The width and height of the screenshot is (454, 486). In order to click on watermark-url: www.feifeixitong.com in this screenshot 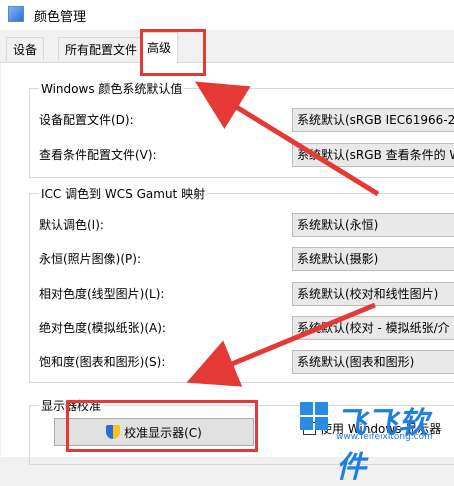, I will do `click(384, 437)`.